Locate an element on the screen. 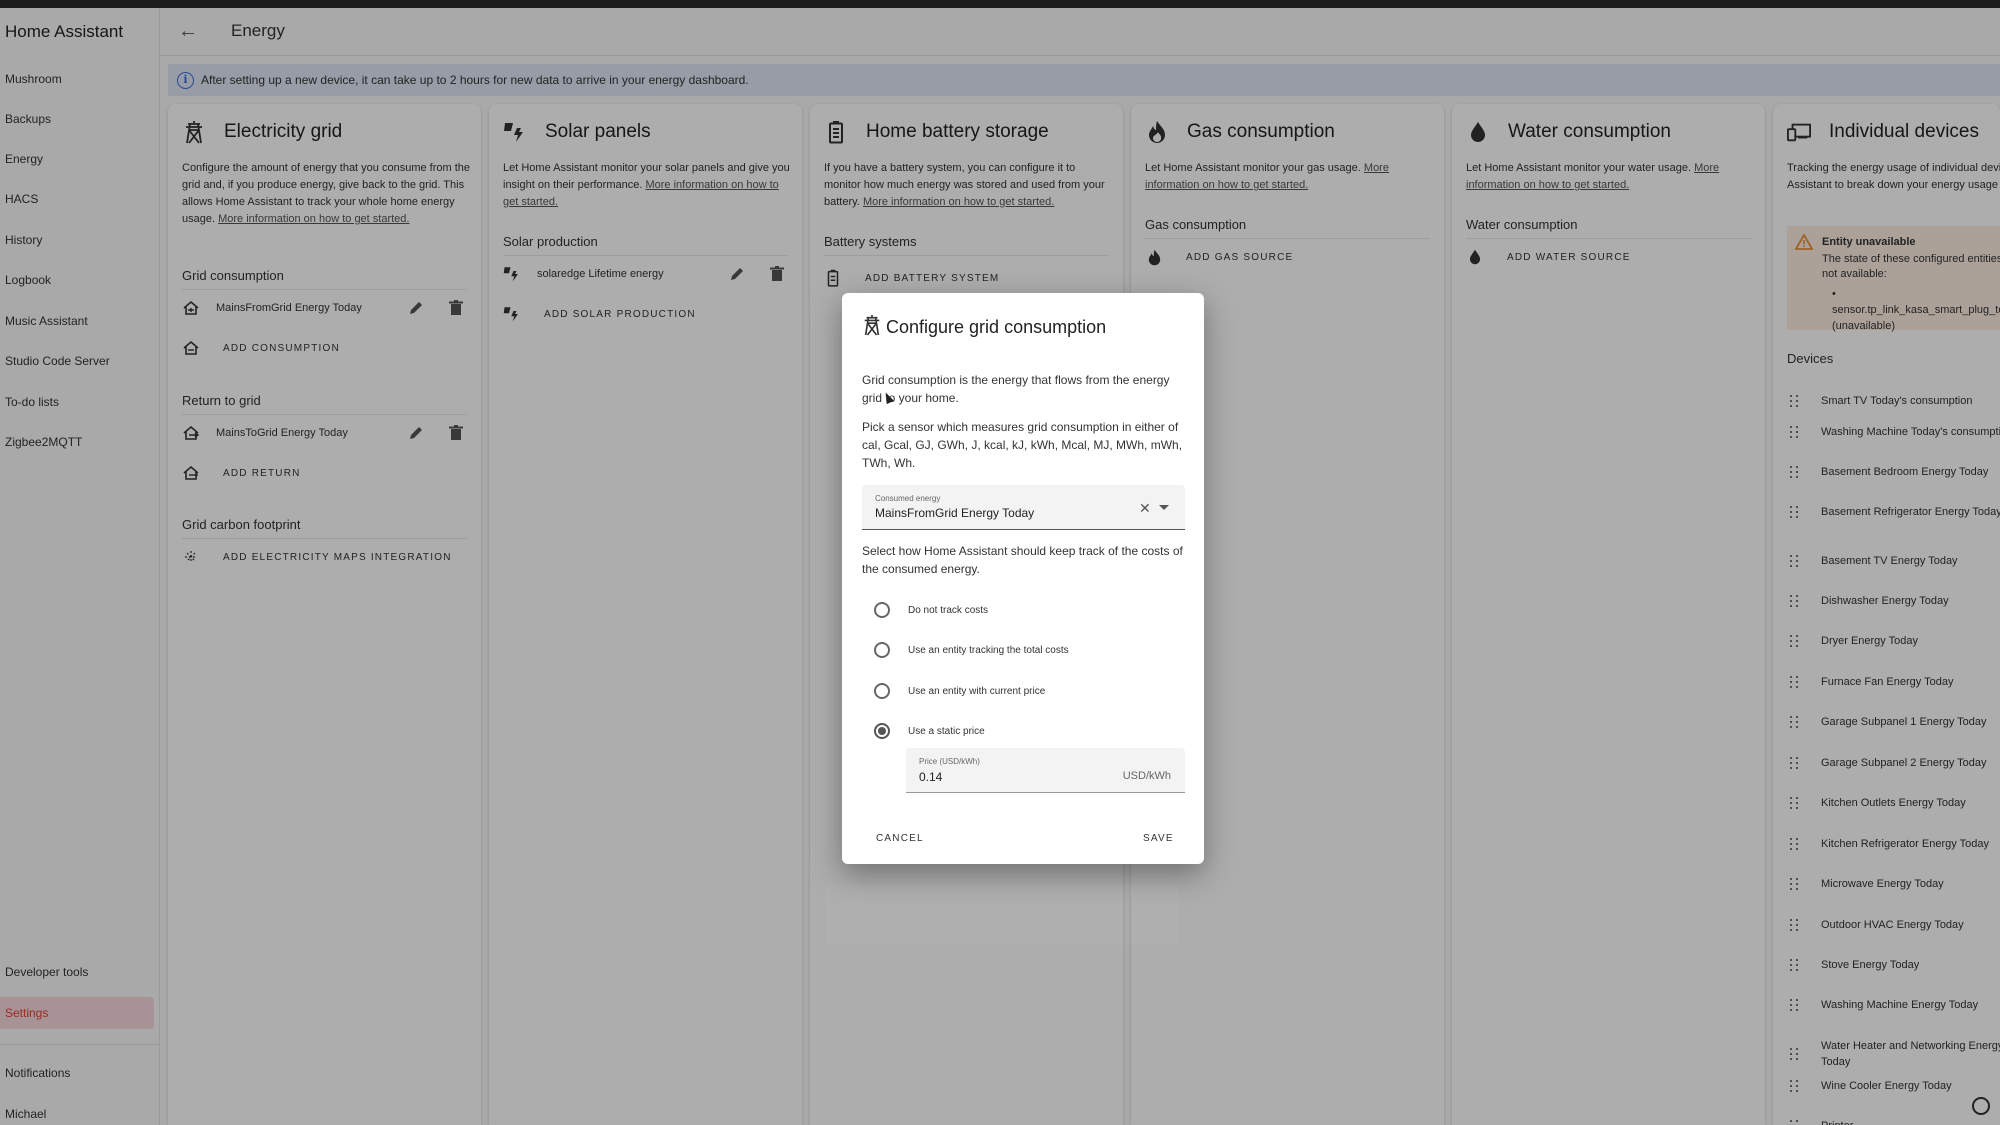 Image resolution: width=2000 pixels, height=1125 pixels. radio-label: Do not track costs is located at coordinates (948, 610).